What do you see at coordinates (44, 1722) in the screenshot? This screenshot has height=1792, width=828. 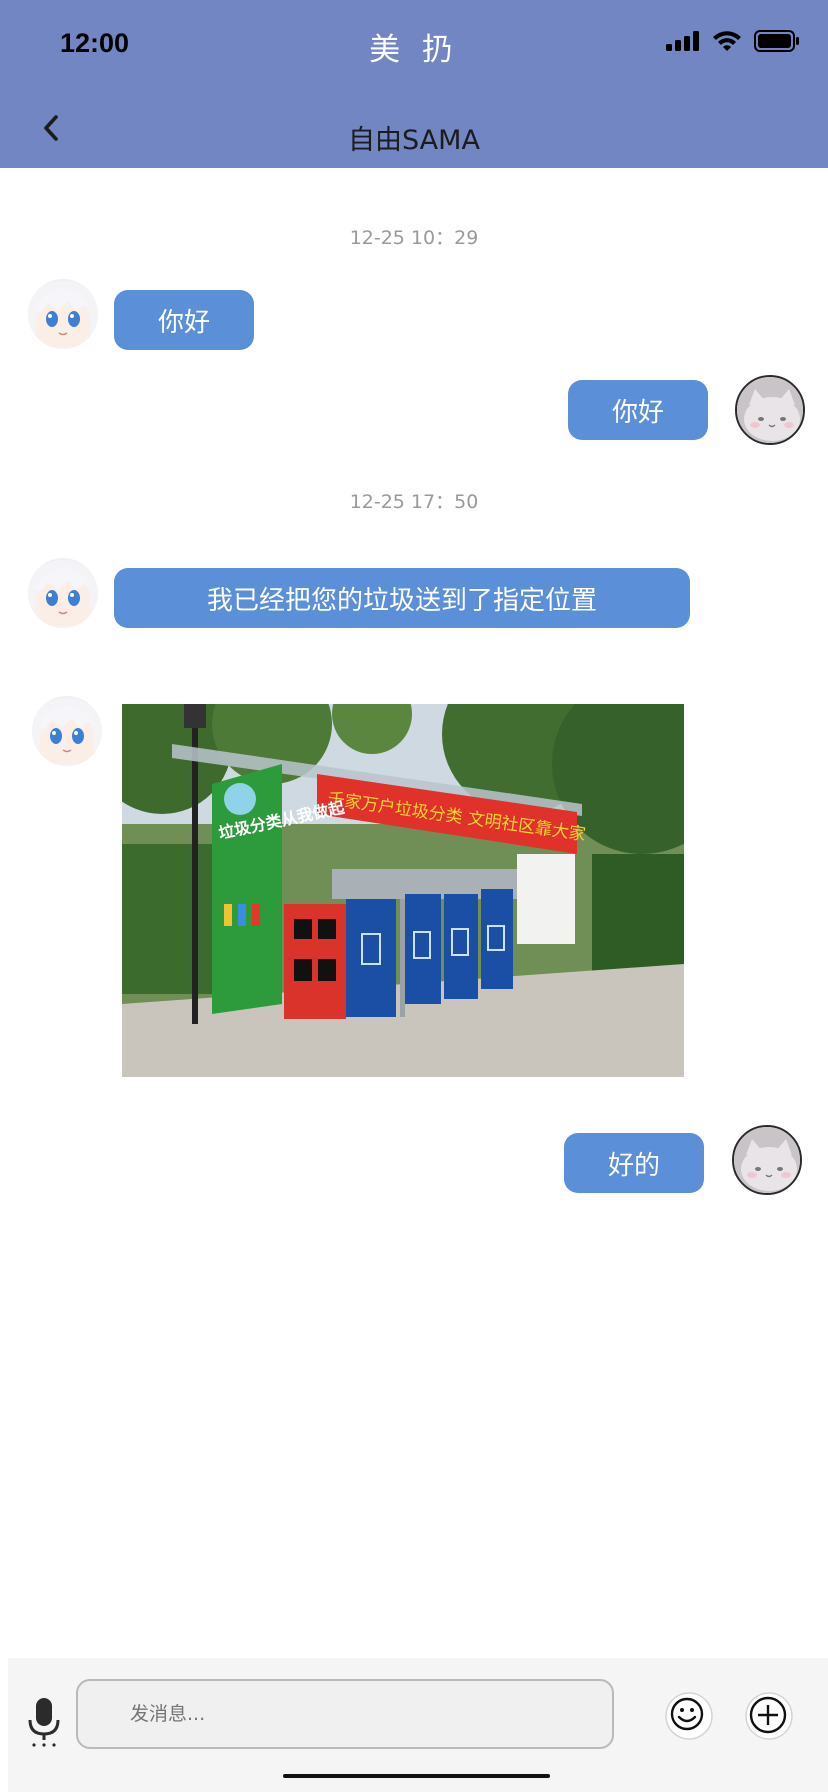 I see `microphone-icon` at bounding box center [44, 1722].